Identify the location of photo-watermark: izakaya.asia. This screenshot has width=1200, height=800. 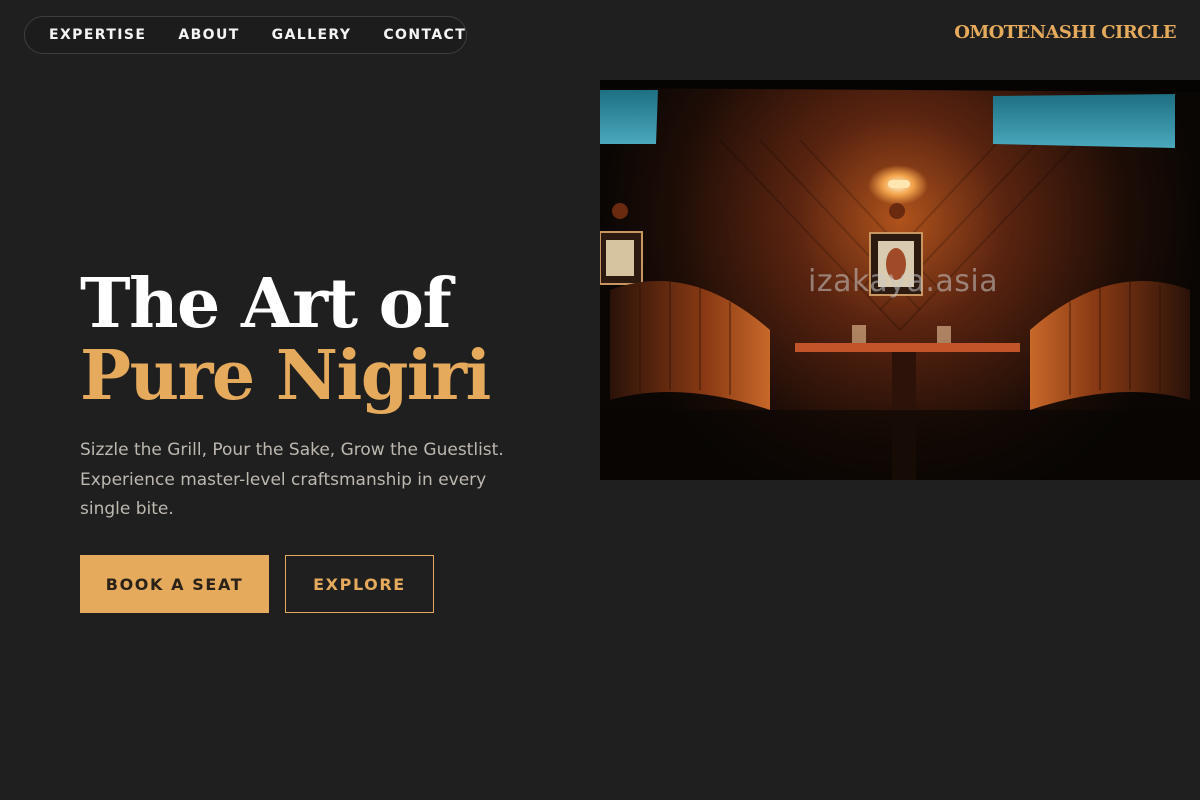
(903, 281).